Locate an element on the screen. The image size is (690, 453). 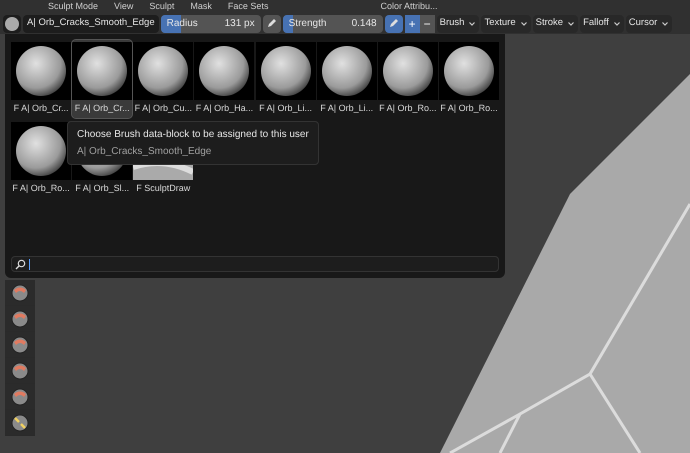
header-dropdown: Cursor is located at coordinates (649, 23).